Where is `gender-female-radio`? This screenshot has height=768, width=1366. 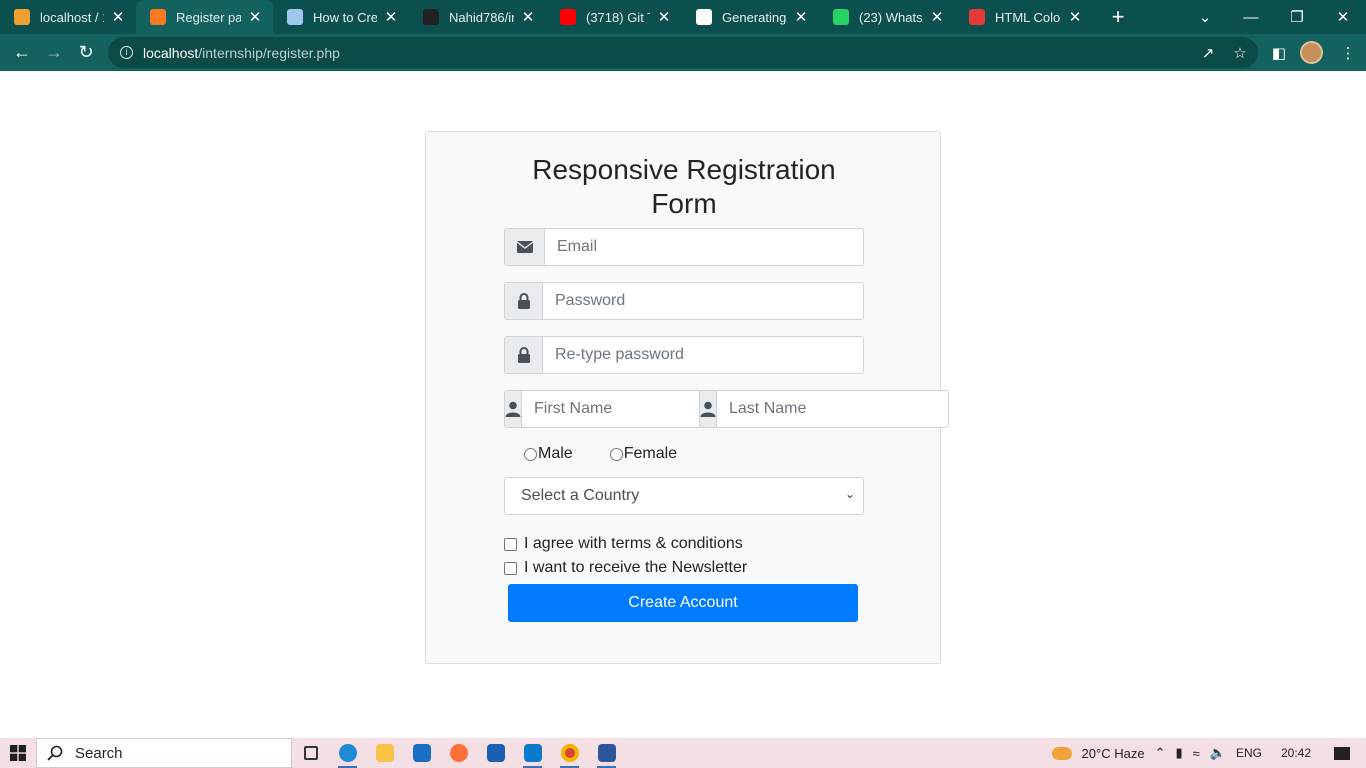
gender-female-radio is located at coordinates (616, 454).